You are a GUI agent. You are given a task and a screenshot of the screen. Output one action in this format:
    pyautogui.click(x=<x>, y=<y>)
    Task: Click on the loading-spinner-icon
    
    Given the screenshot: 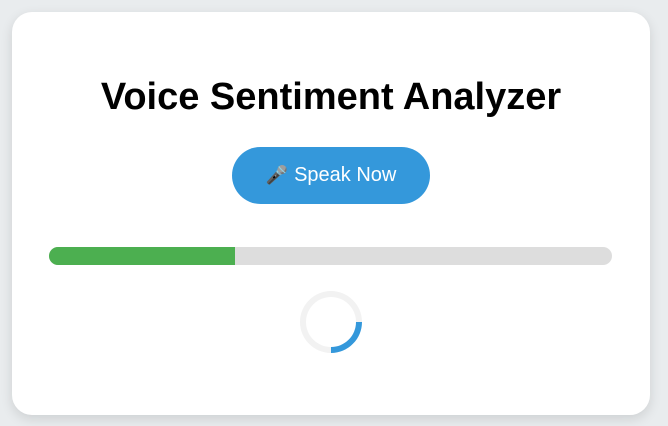 What is the action you would take?
    pyautogui.click(x=331, y=322)
    